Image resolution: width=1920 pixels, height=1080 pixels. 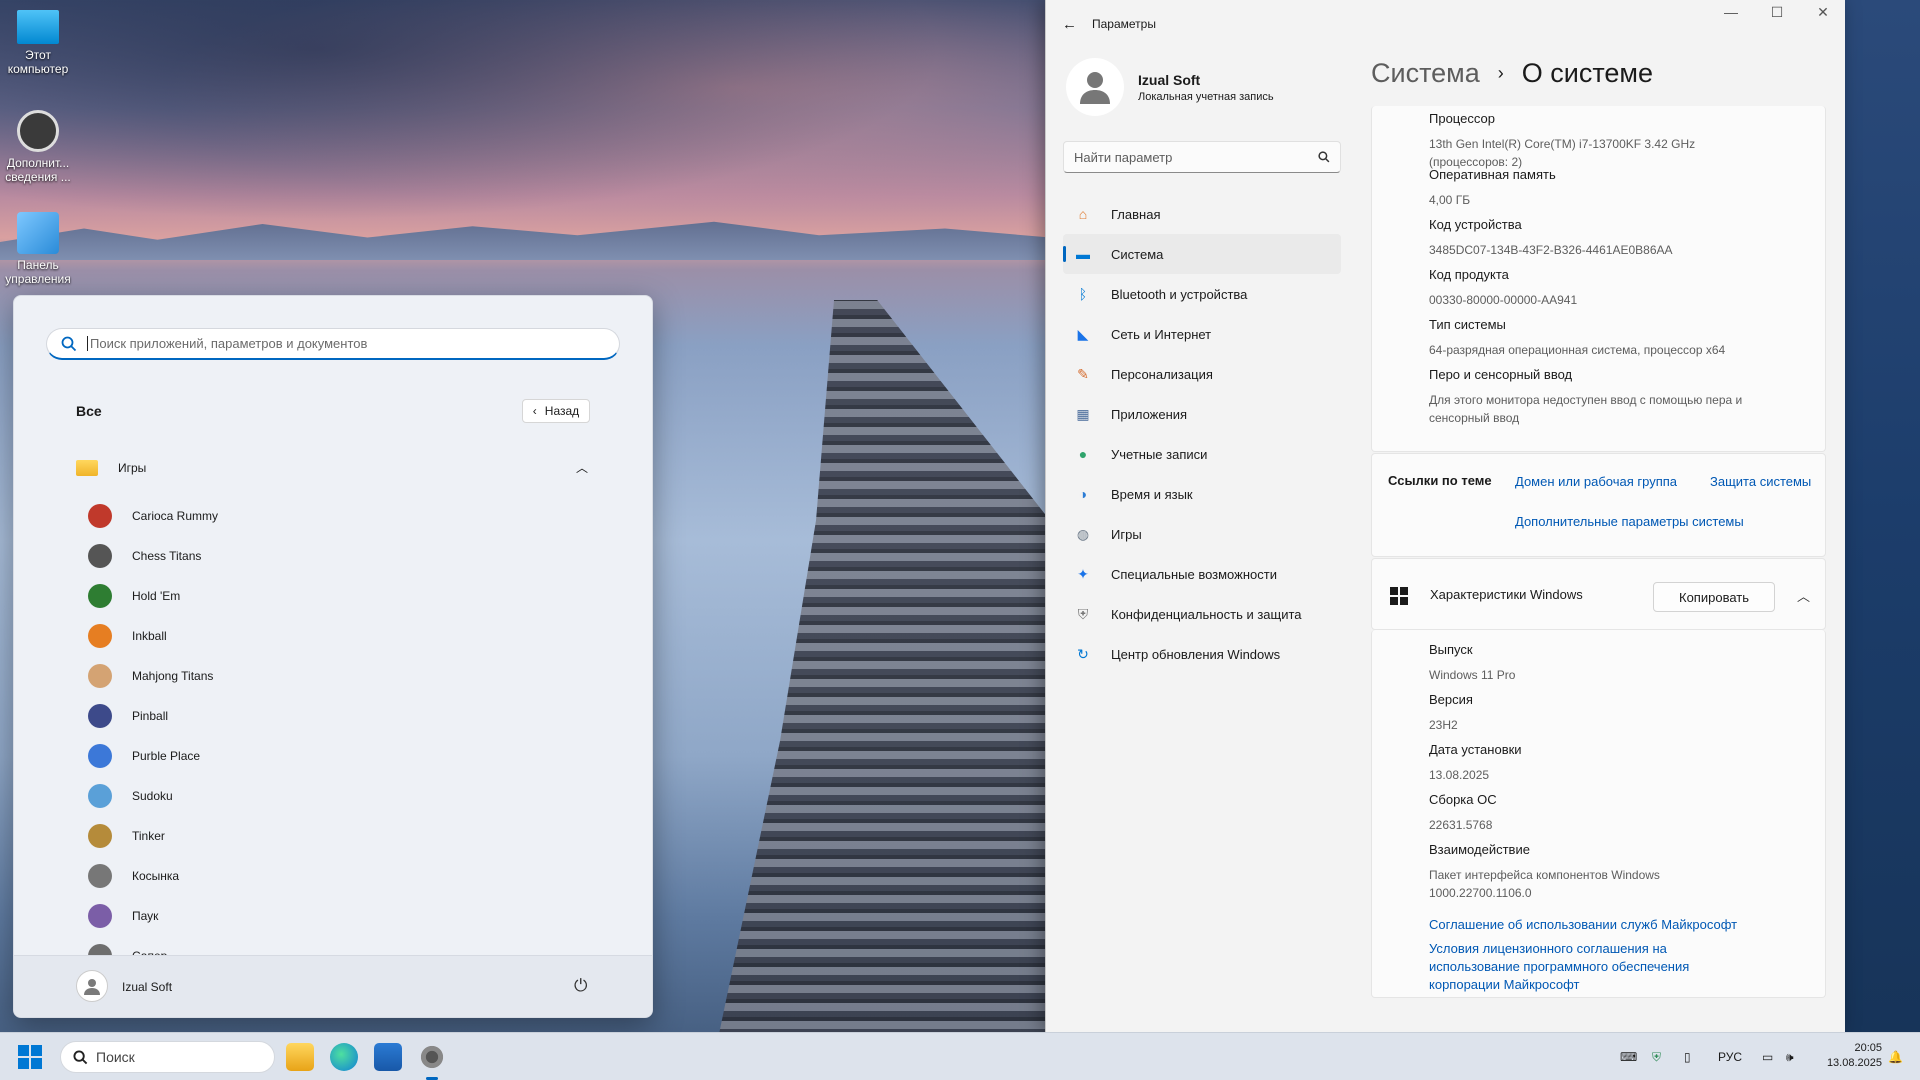 What do you see at coordinates (1847, 1056) in the screenshot?
I see `clock: 20:05 13.08.2025` at bounding box center [1847, 1056].